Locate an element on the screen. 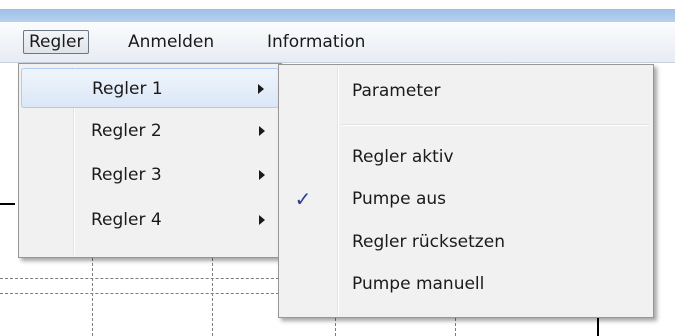  menu-item-parameter: Parameter is located at coordinates (466, 91).